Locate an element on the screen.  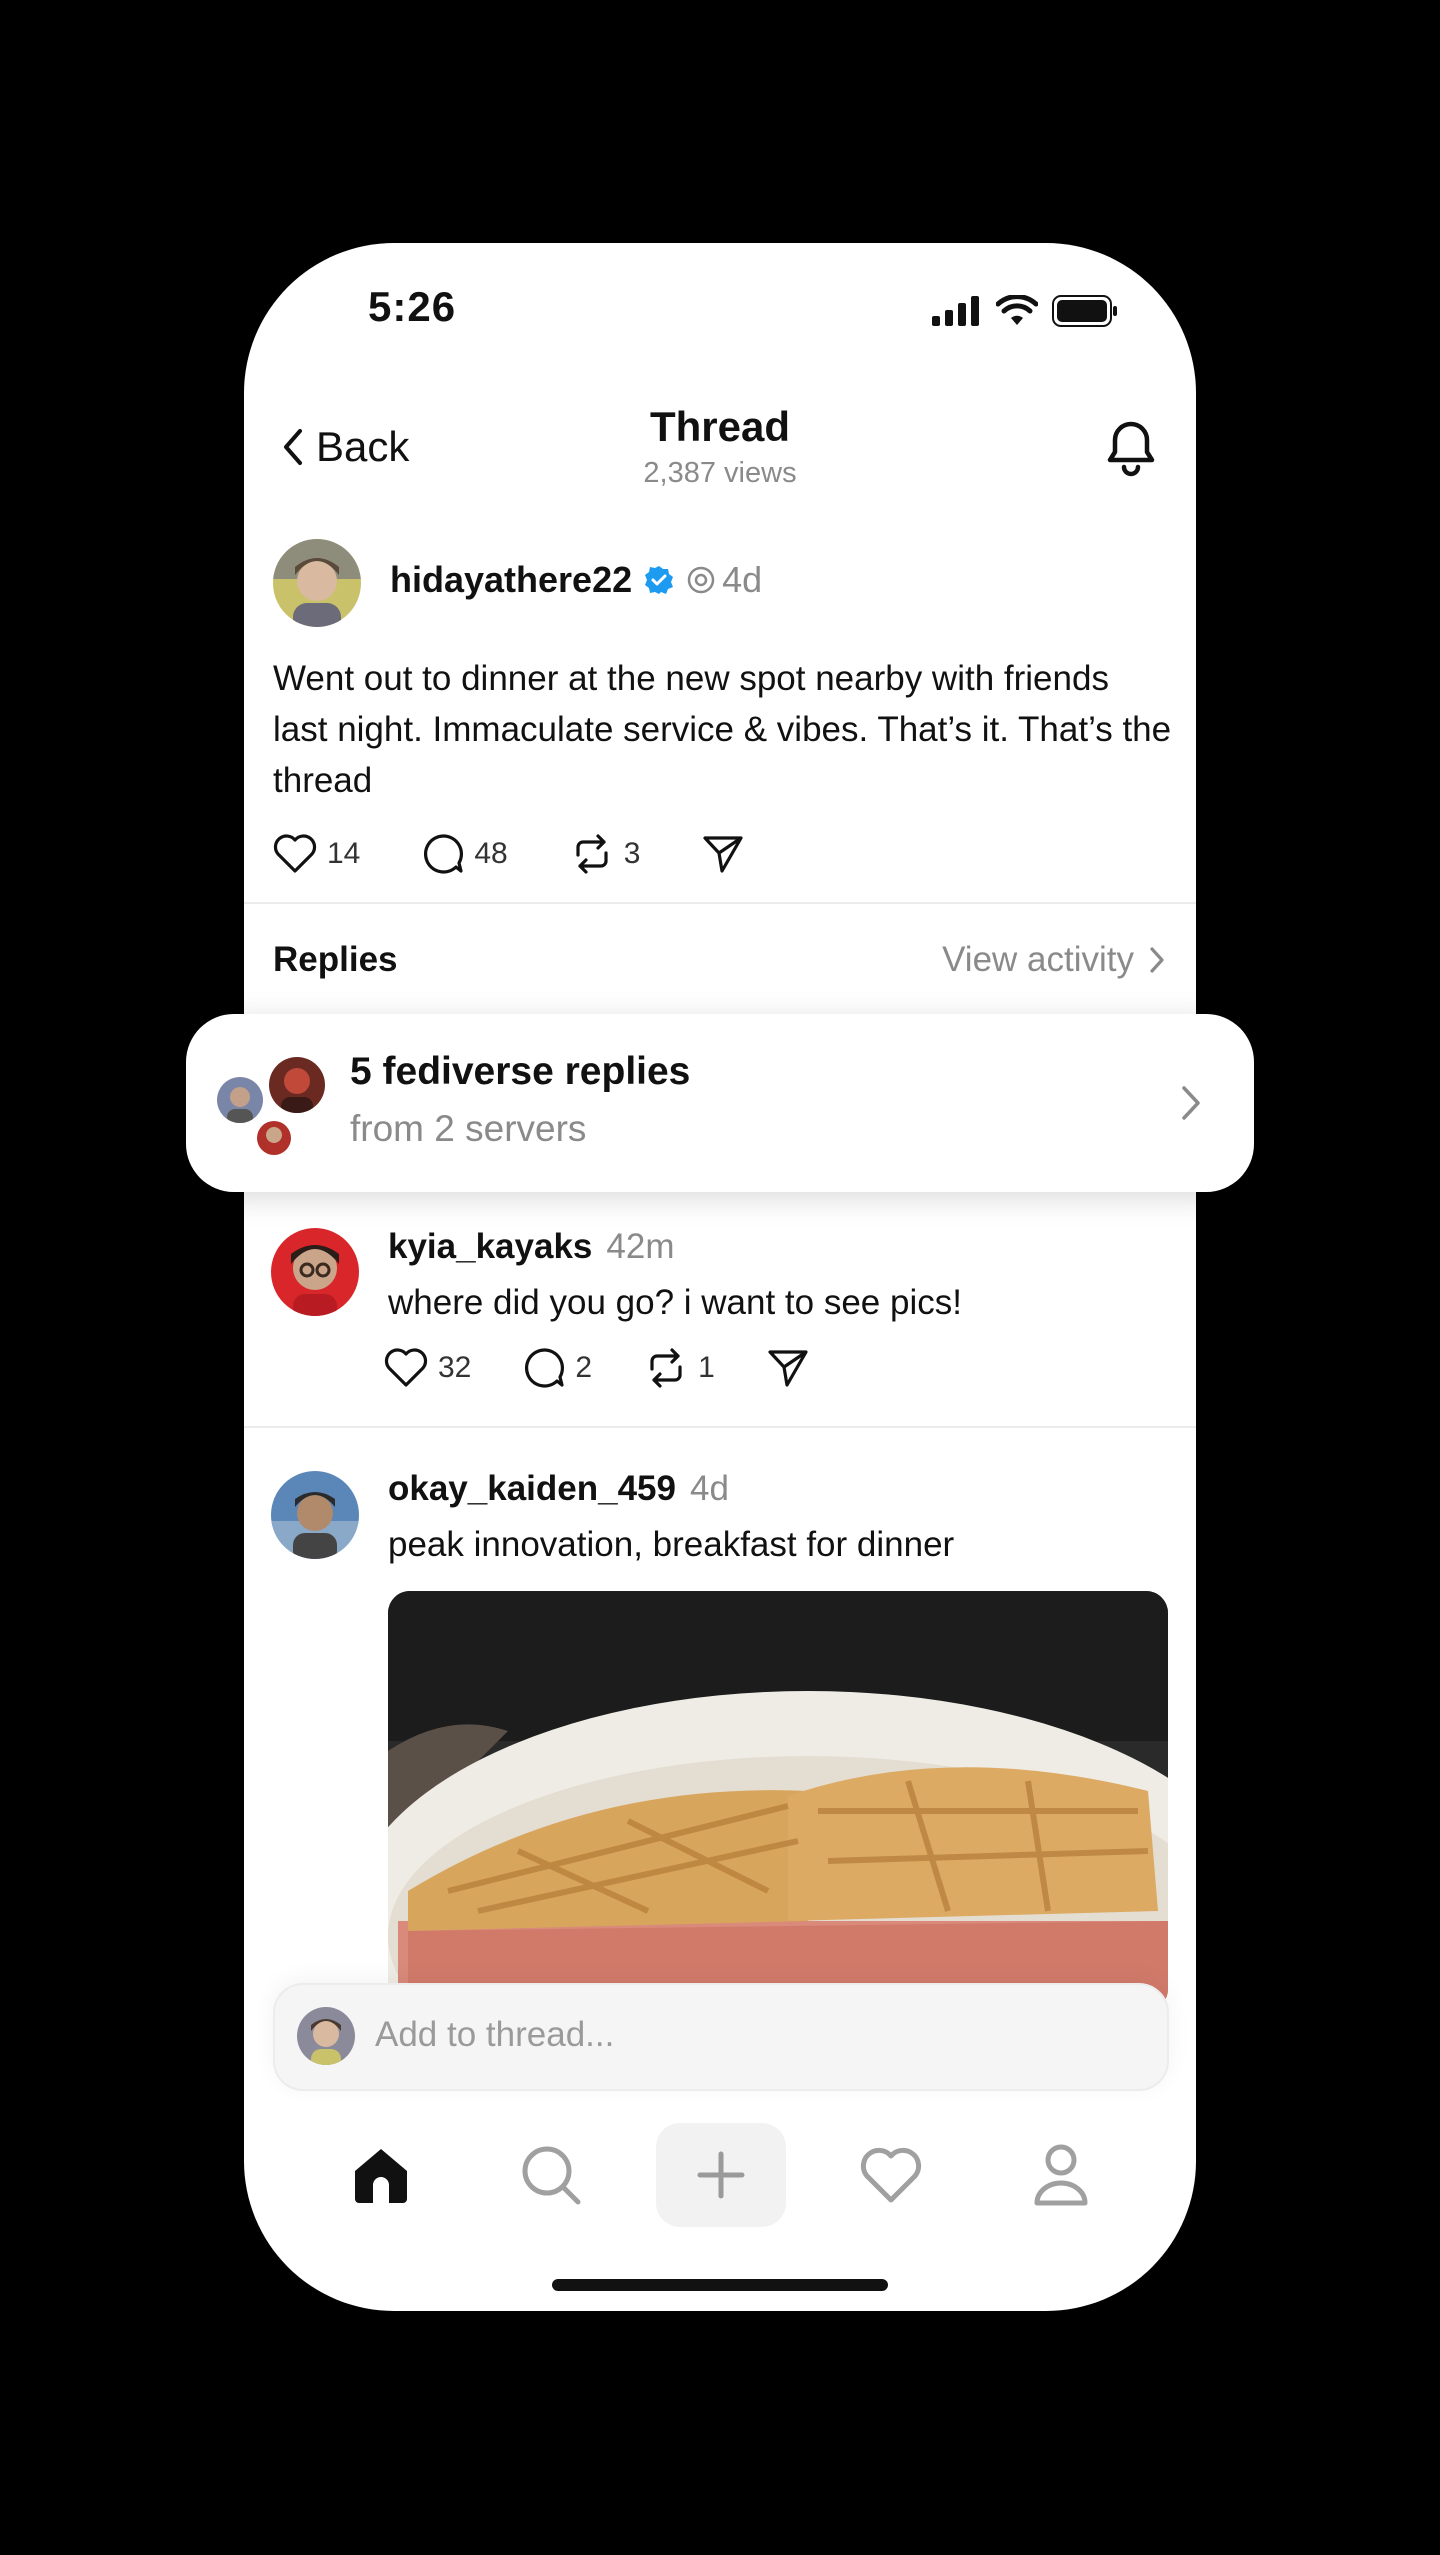
view-activity-link: View activity is located at coordinates (1054, 960).